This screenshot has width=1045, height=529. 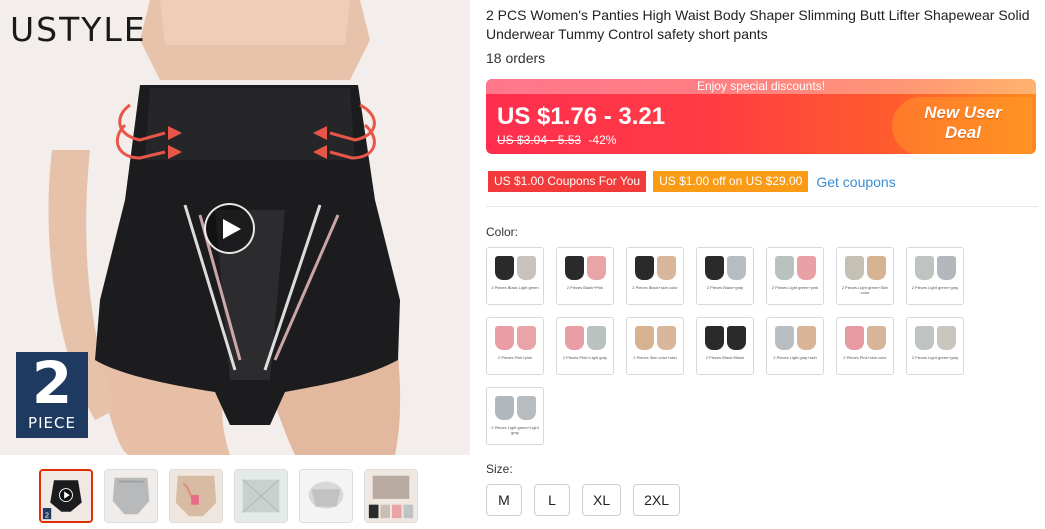 What do you see at coordinates (655, 357) in the screenshot?
I see `swatch-caption: 2 Pieces Skin color+skin` at bounding box center [655, 357].